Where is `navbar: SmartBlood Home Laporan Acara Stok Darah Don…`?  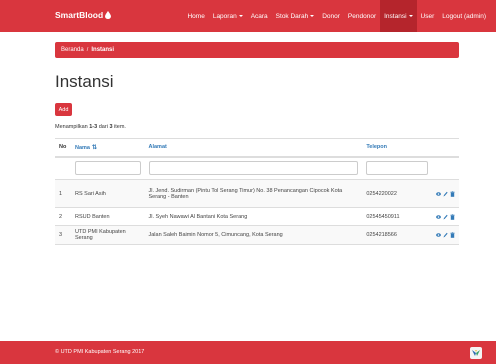
navbar: SmartBlood Home Laporan Acara Stok Darah Don… is located at coordinates (248, 16).